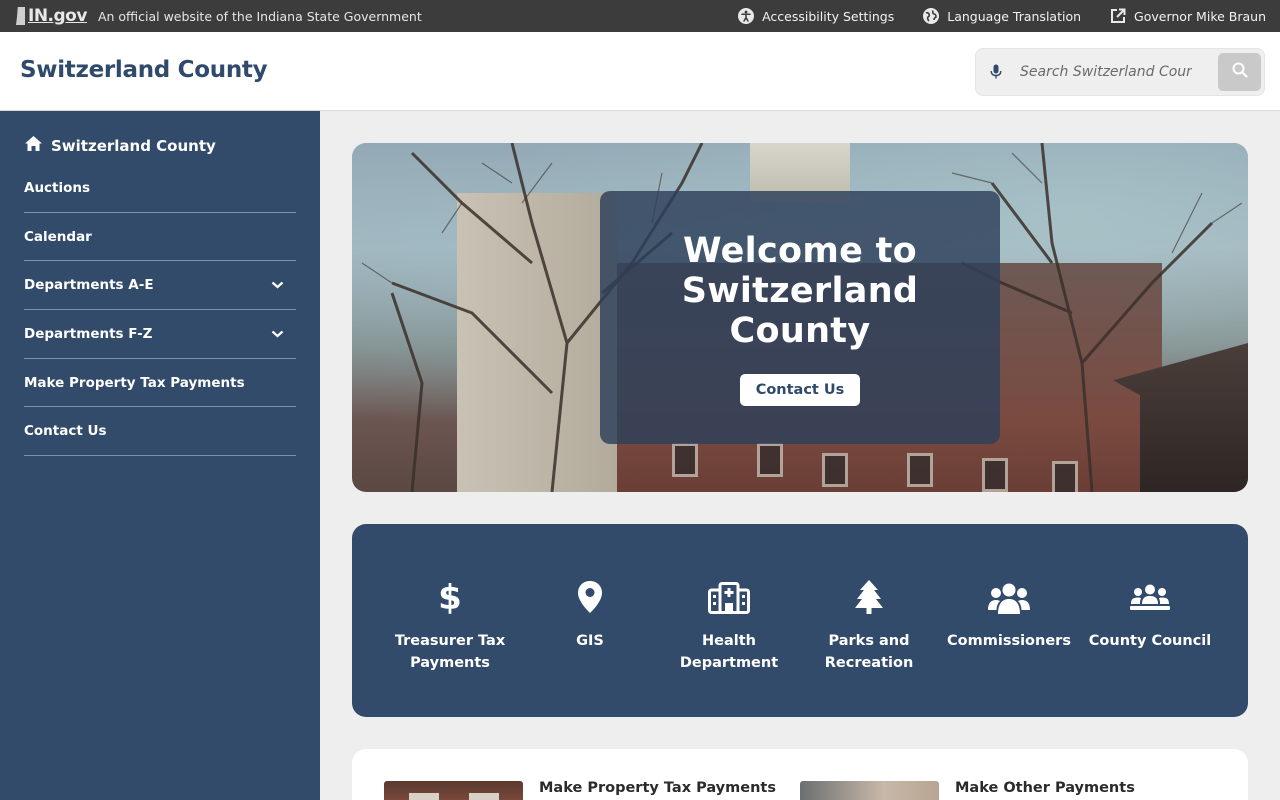 This screenshot has width=1280, height=800. Describe the element at coordinates (745, 16) in the screenshot. I see `accessibility-icon` at that location.